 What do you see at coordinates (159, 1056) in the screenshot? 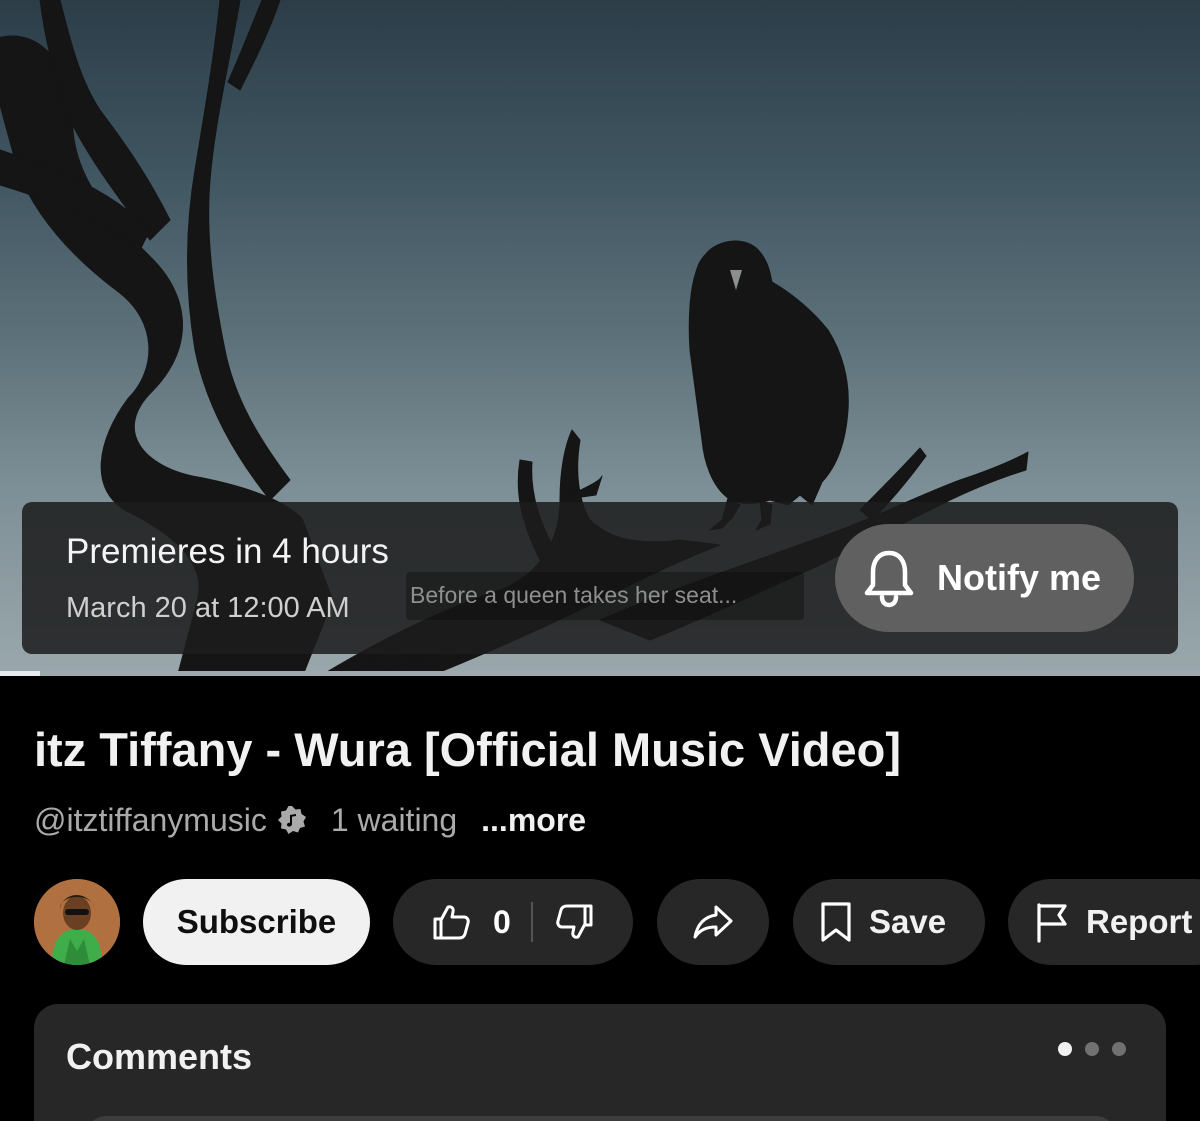
I see `comments-heading: Comments` at bounding box center [159, 1056].